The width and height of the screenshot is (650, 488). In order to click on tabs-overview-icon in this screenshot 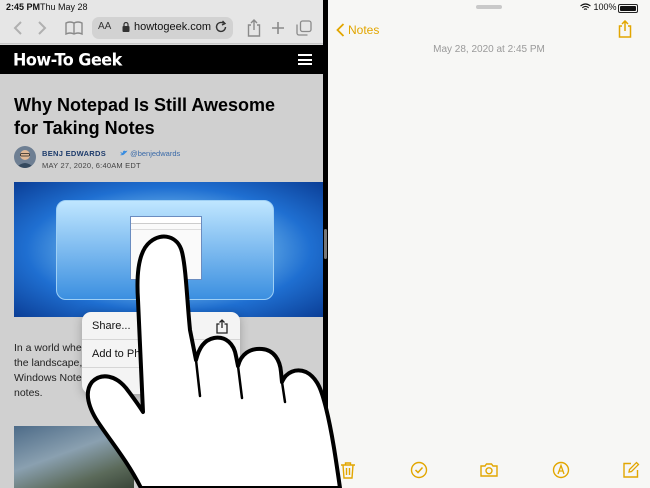, I will do `click(304, 28)`.